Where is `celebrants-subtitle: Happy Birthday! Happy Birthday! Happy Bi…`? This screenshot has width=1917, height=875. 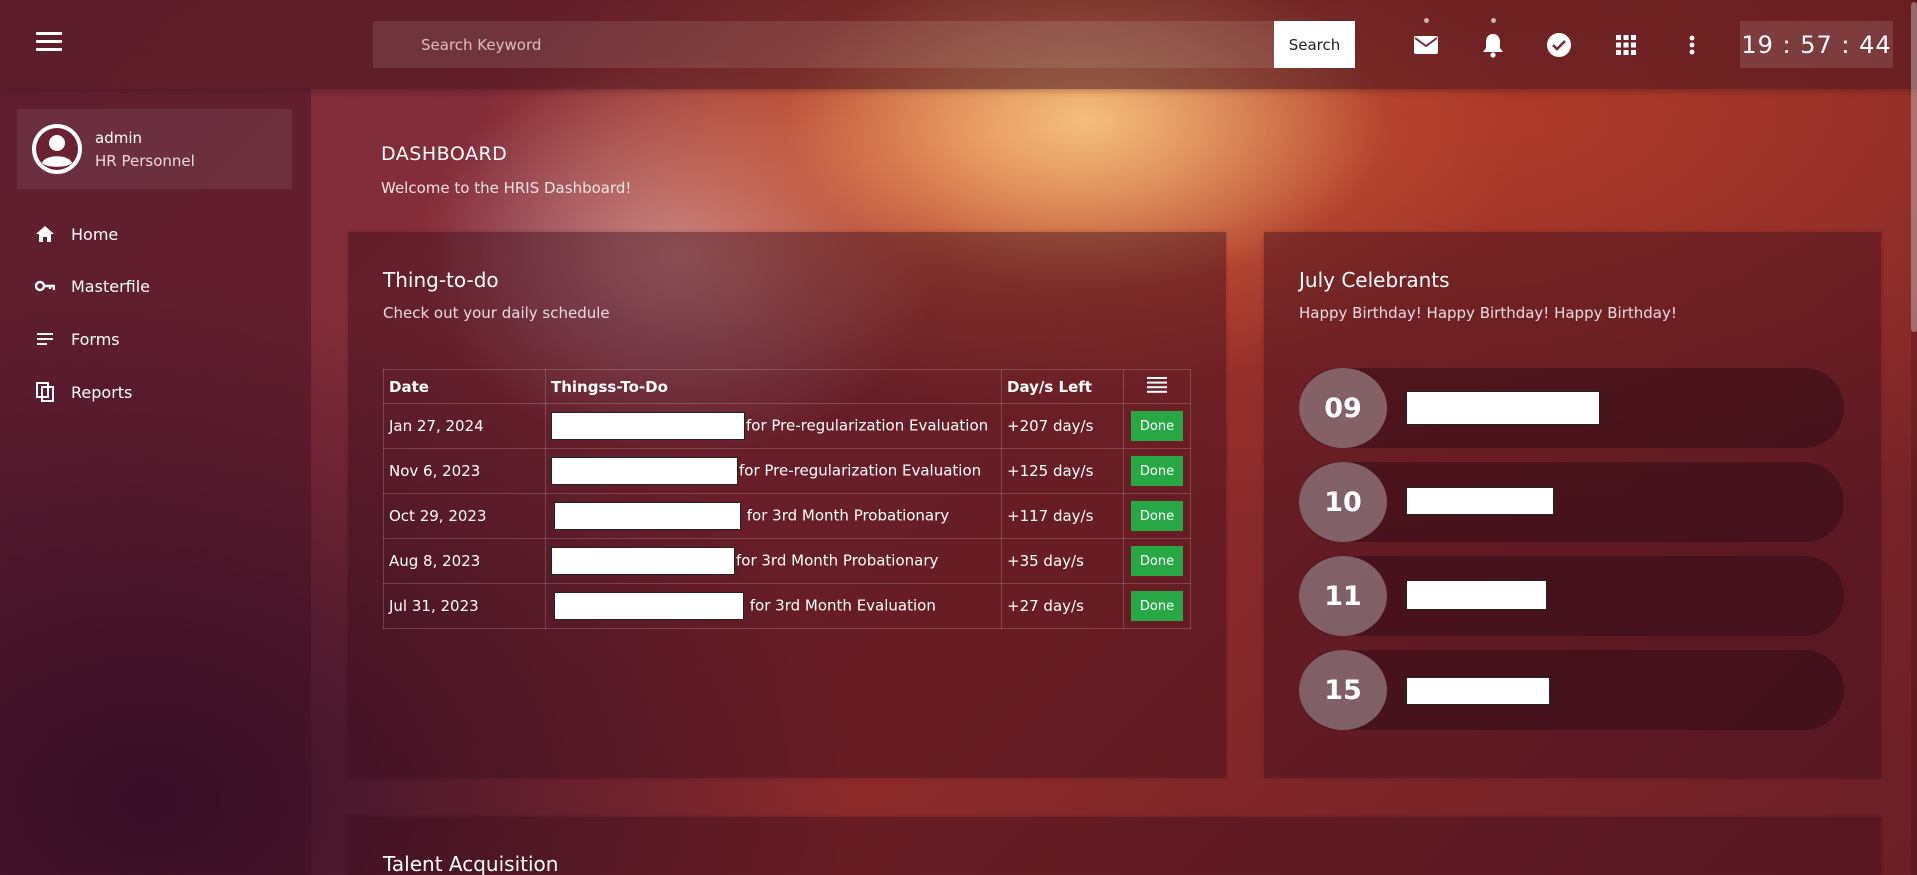
celebrants-subtitle: Happy Birthday! Happy Birthday! Happy Bi… is located at coordinates (1488, 313).